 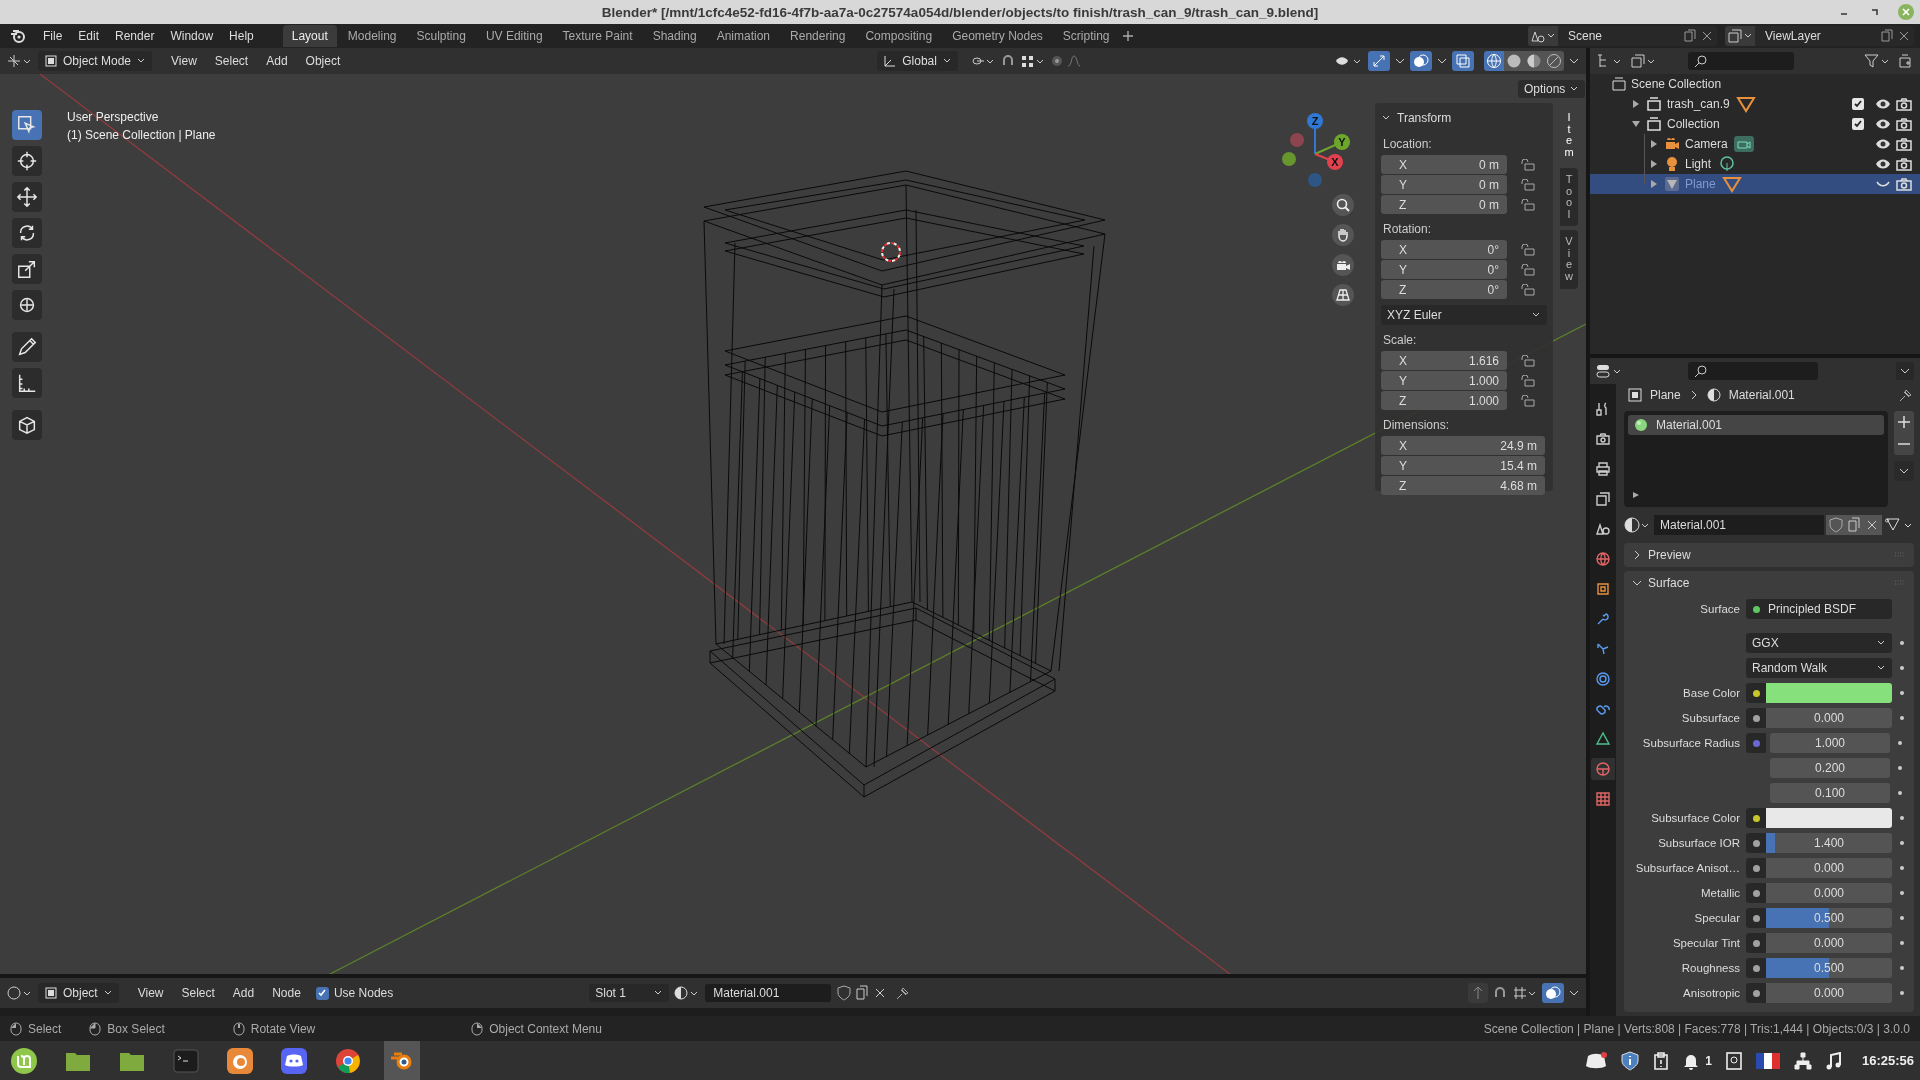 I want to click on xray-toggle, so click(x=1463, y=61).